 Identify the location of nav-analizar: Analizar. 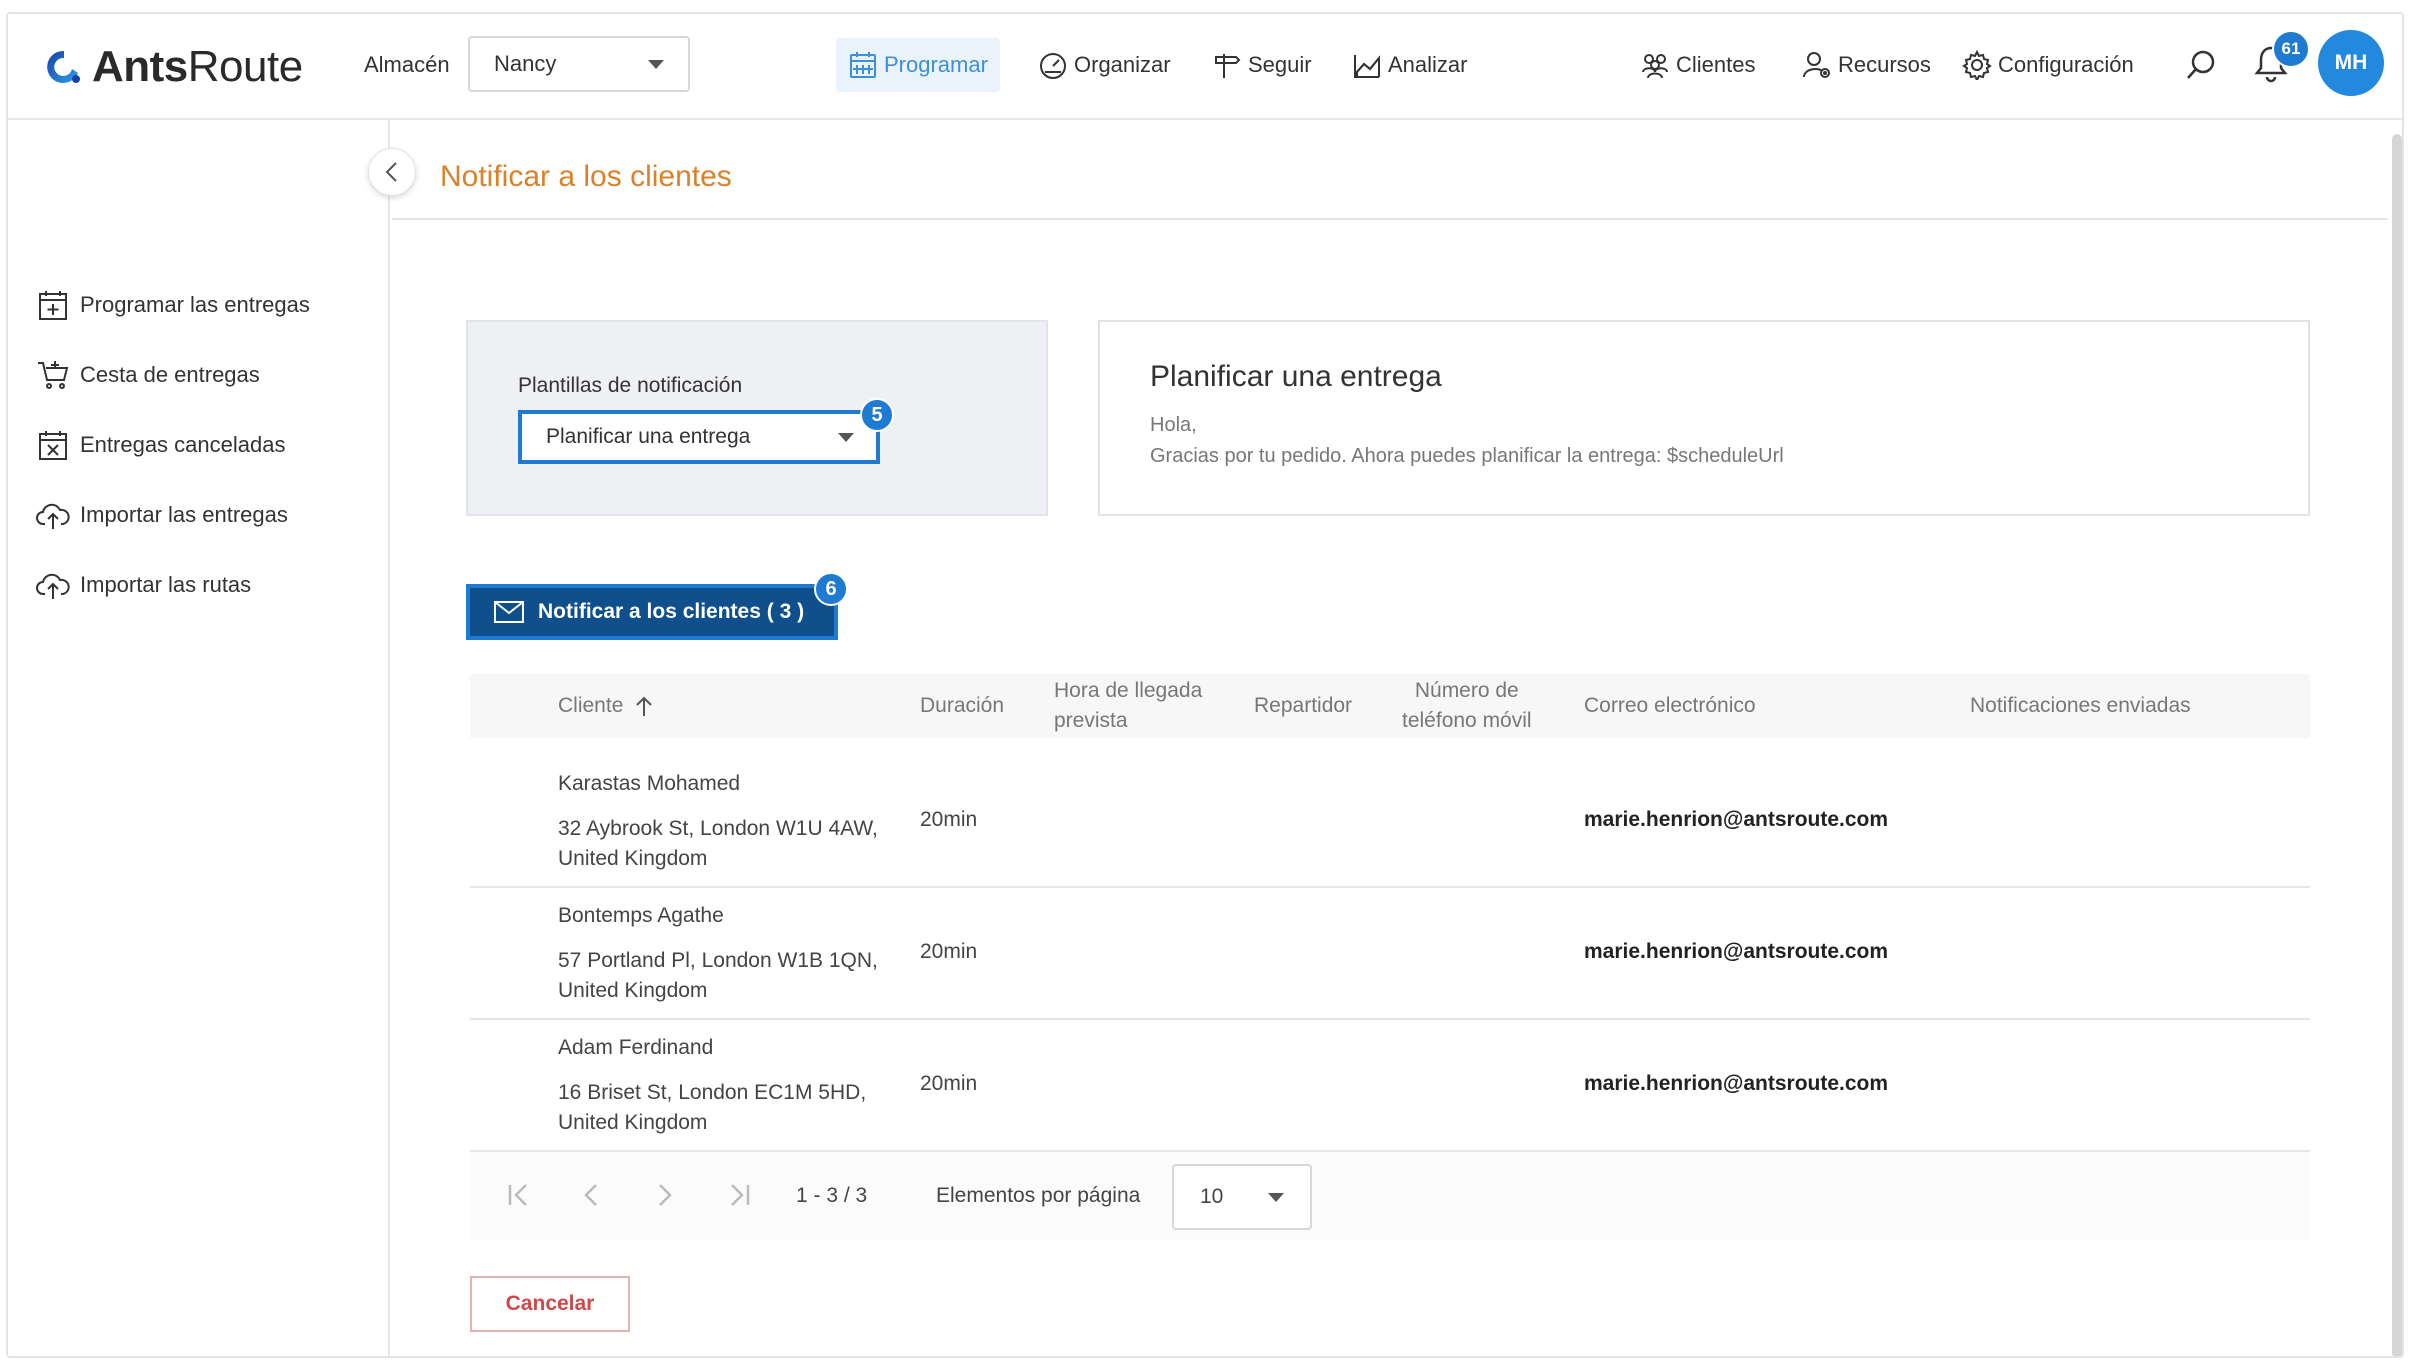
(1409, 65).